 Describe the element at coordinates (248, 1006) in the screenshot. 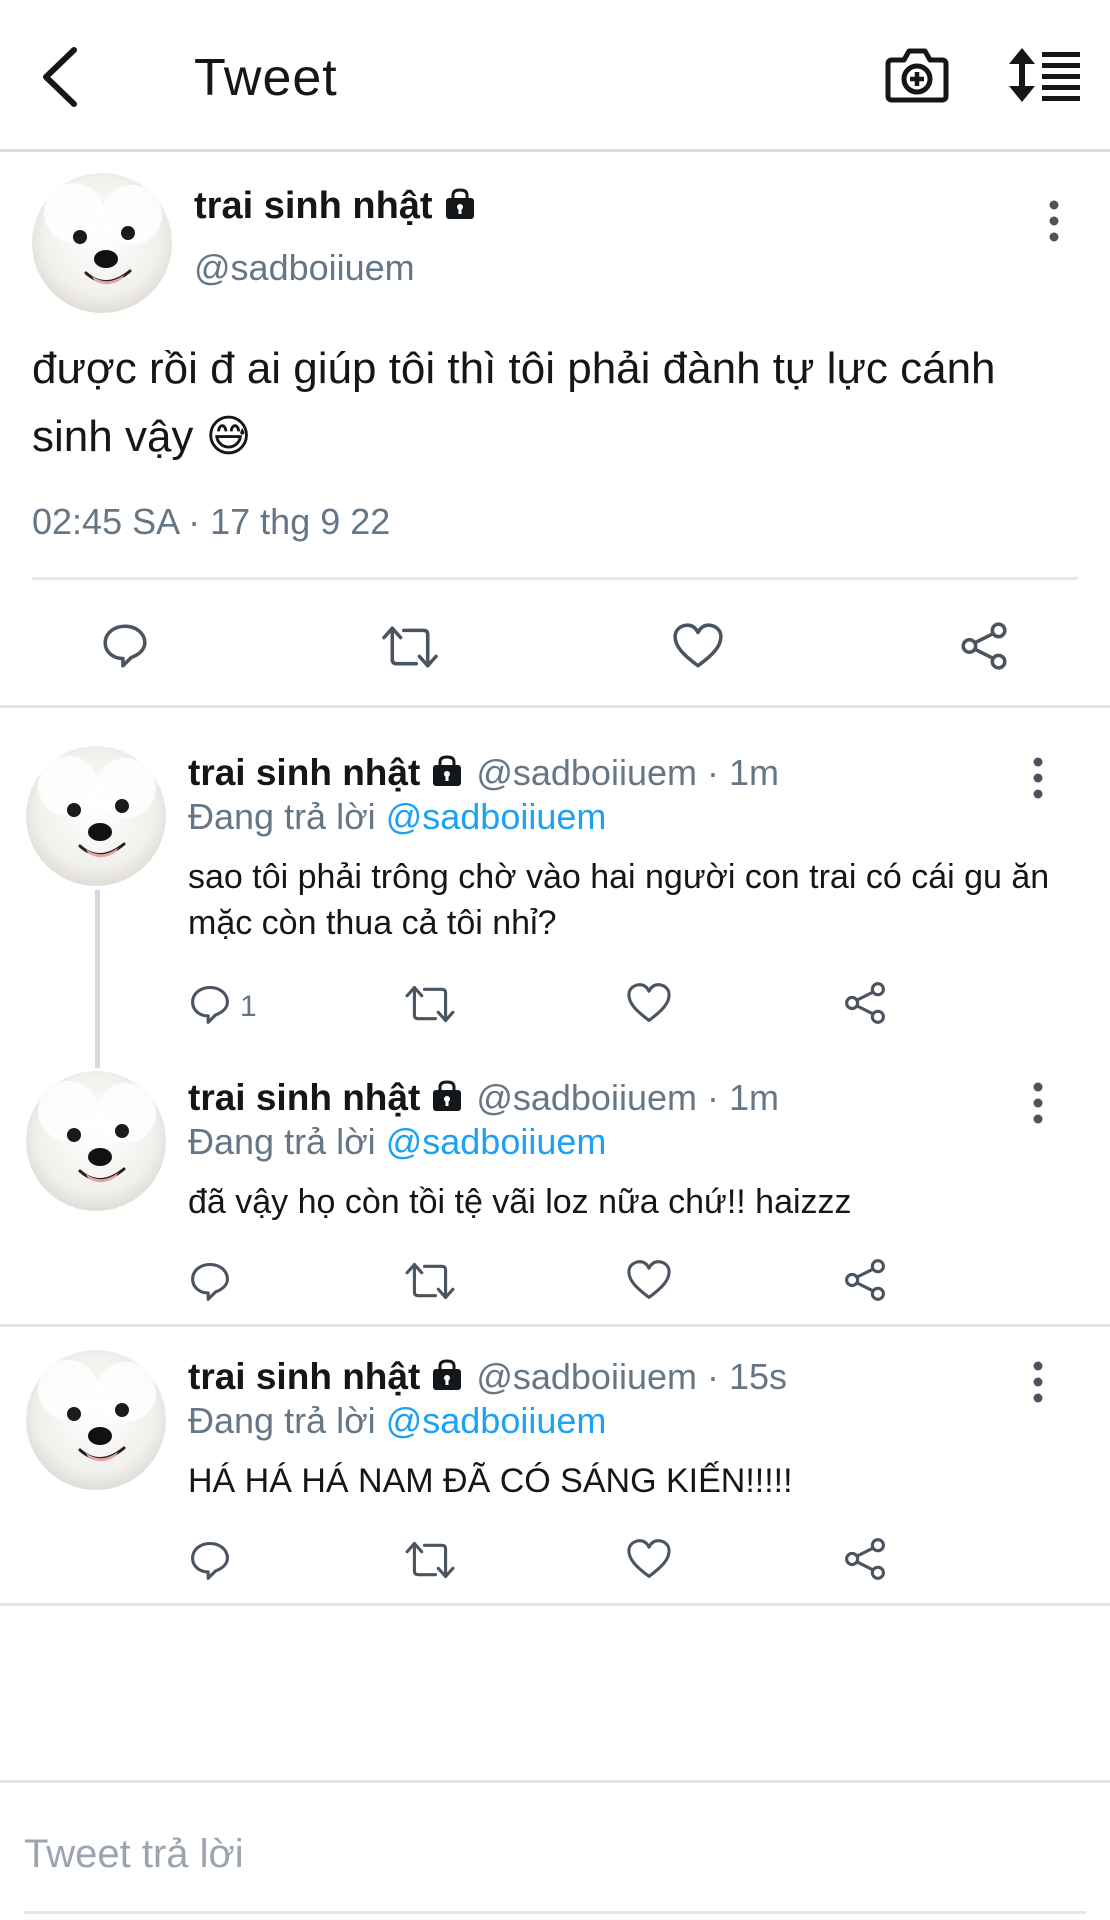

I see `reply-count: 1` at that location.